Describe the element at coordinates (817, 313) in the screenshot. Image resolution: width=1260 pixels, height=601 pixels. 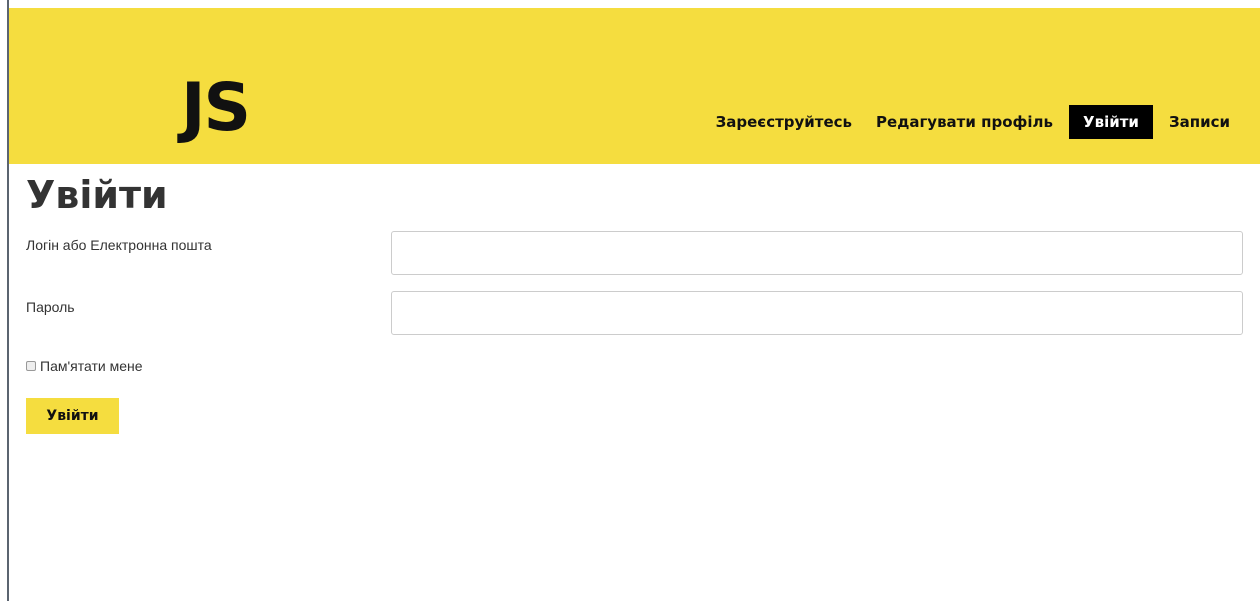
I see `password-input` at that location.